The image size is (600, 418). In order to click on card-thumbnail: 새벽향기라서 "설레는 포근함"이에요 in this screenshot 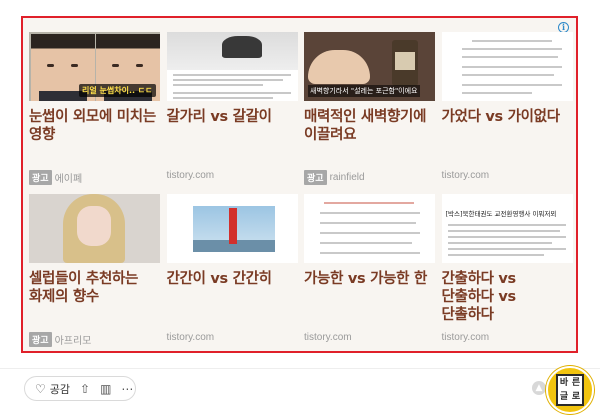, I will do `click(369, 66)`.